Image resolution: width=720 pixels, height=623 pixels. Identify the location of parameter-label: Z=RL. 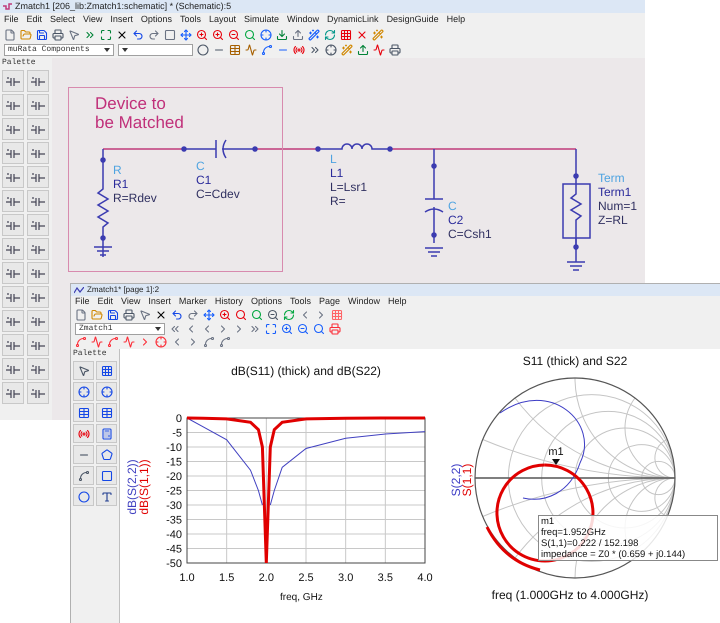
(613, 220).